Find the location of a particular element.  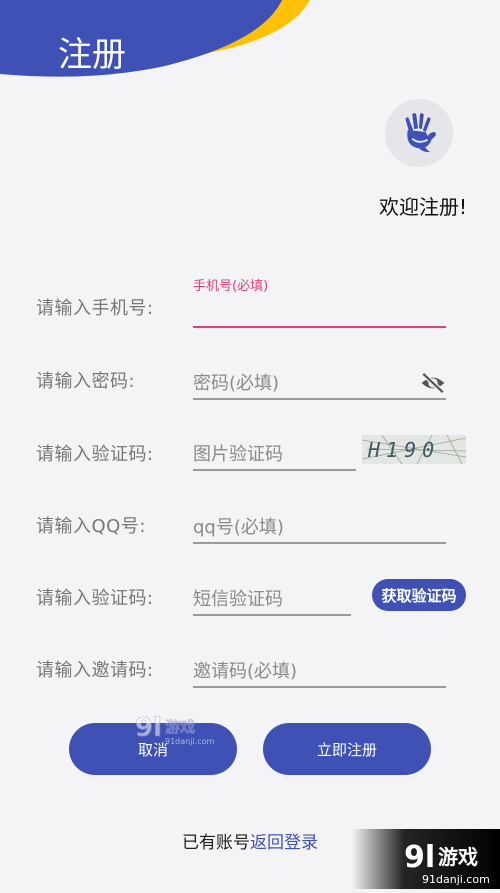

captcha-image: H190 is located at coordinates (414, 449).